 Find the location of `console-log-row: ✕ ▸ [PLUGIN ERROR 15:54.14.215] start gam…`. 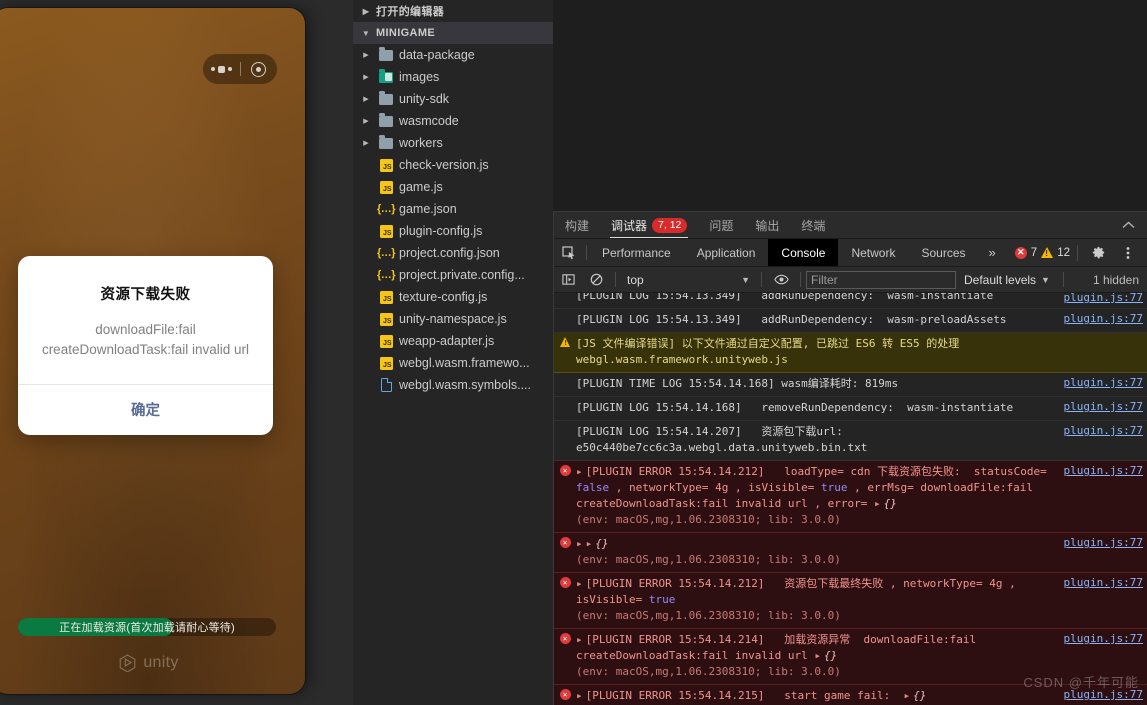

console-log-row: ✕ ▸ [PLUGIN ERROR 15:54.14.215] start gam… is located at coordinates (850, 695).